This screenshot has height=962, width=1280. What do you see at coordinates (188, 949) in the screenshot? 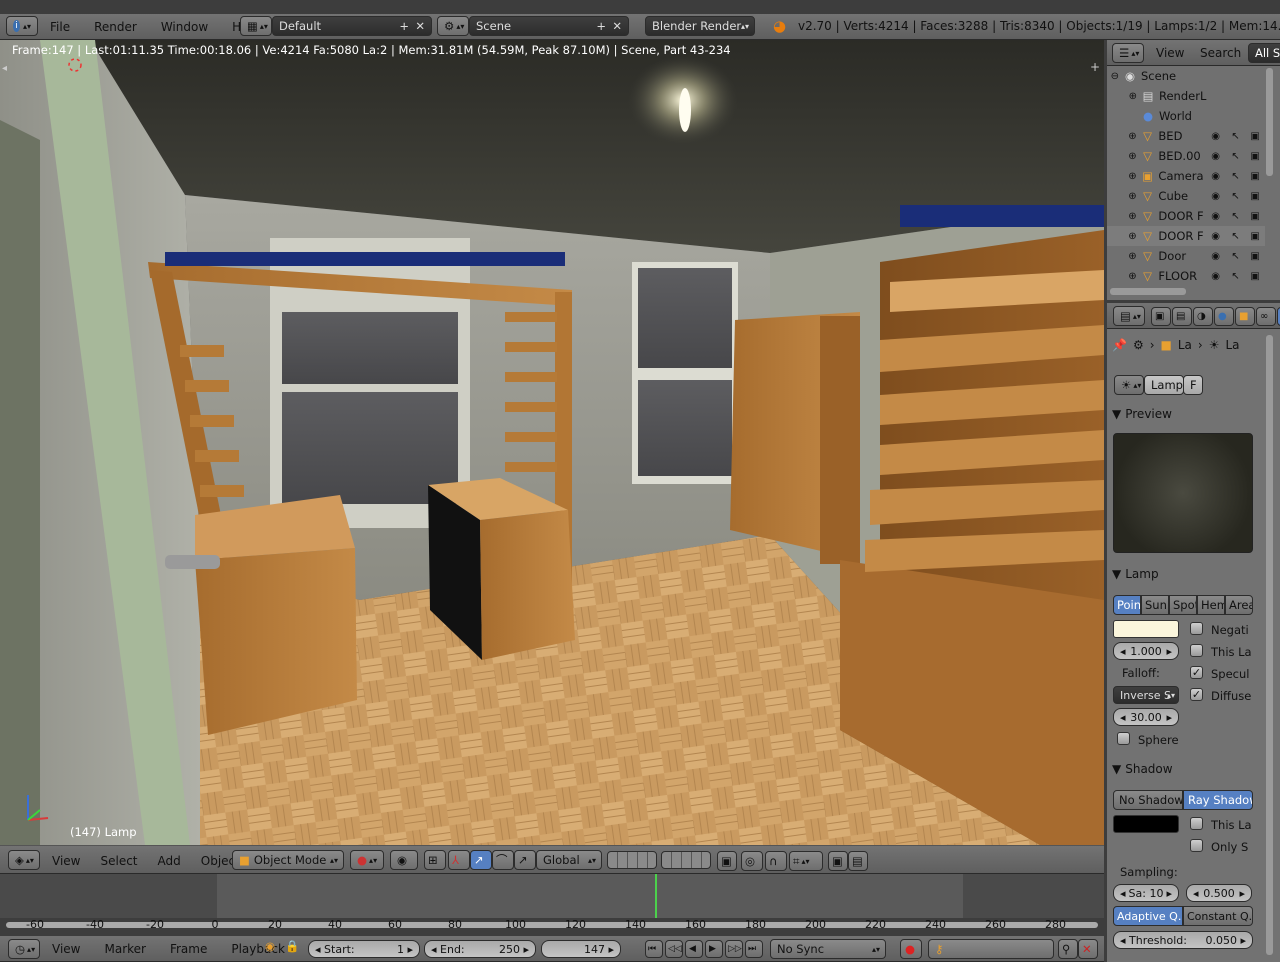
I see `menu-frame: Frame` at bounding box center [188, 949].